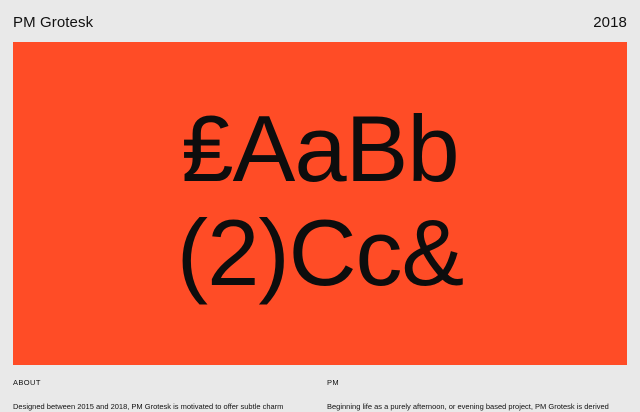 This screenshot has width=640, height=412. What do you see at coordinates (333, 382) in the screenshot?
I see `pm-heading: PM` at bounding box center [333, 382].